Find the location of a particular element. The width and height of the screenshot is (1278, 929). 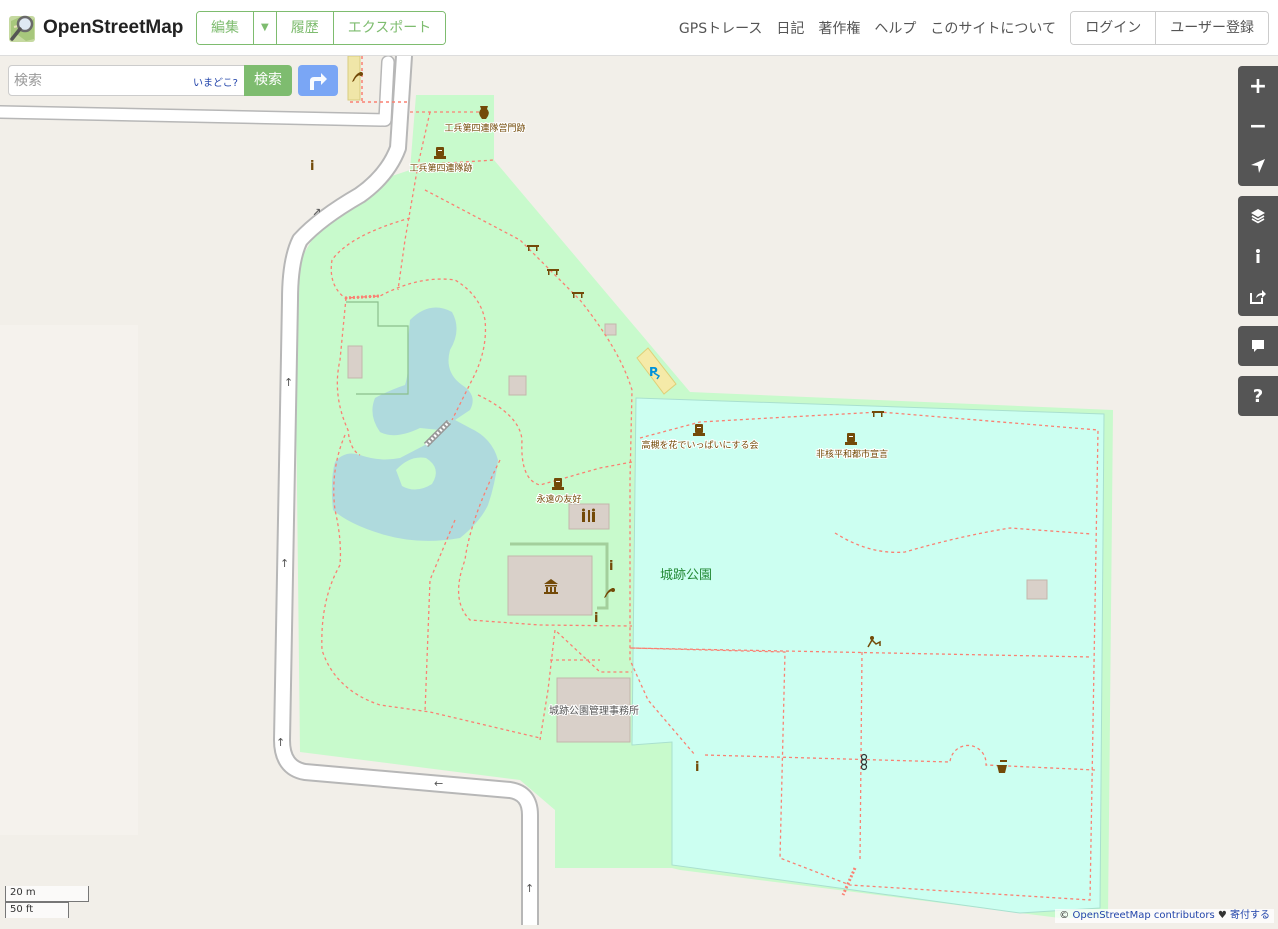

comment-icon is located at coordinates (1258, 346).